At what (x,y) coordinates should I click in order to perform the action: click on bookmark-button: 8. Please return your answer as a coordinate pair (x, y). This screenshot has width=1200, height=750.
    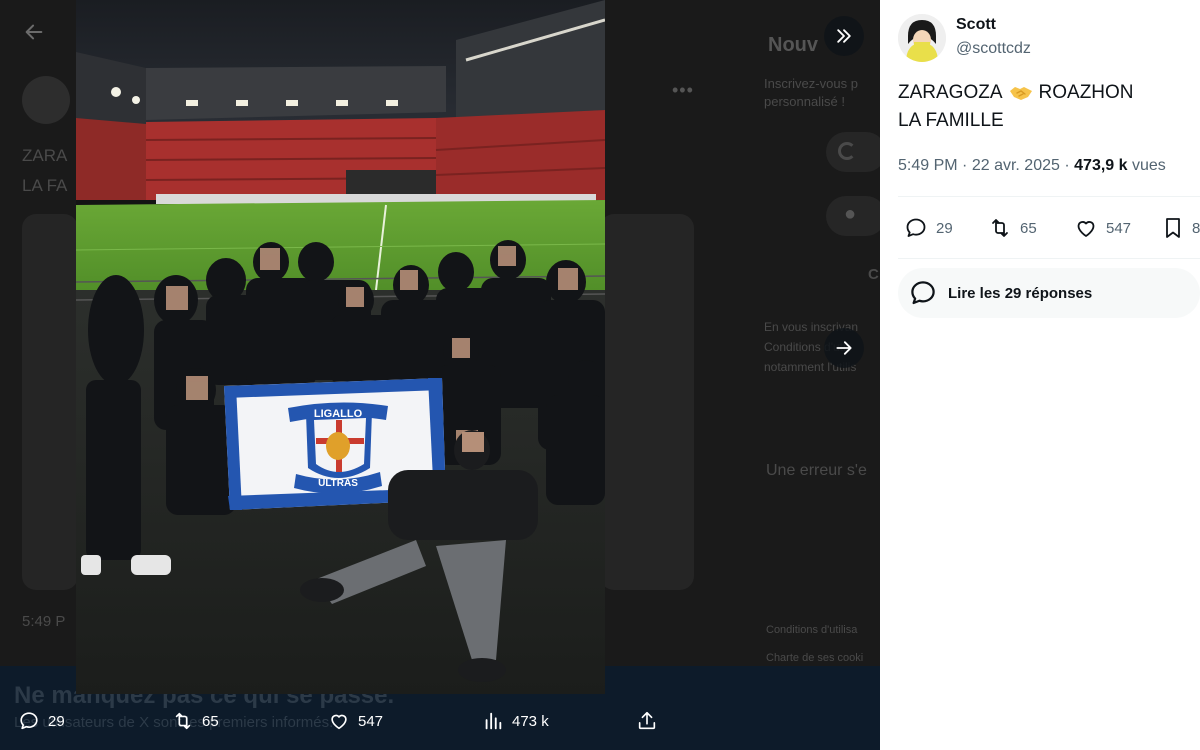
    Looking at the image, I should click on (1181, 228).